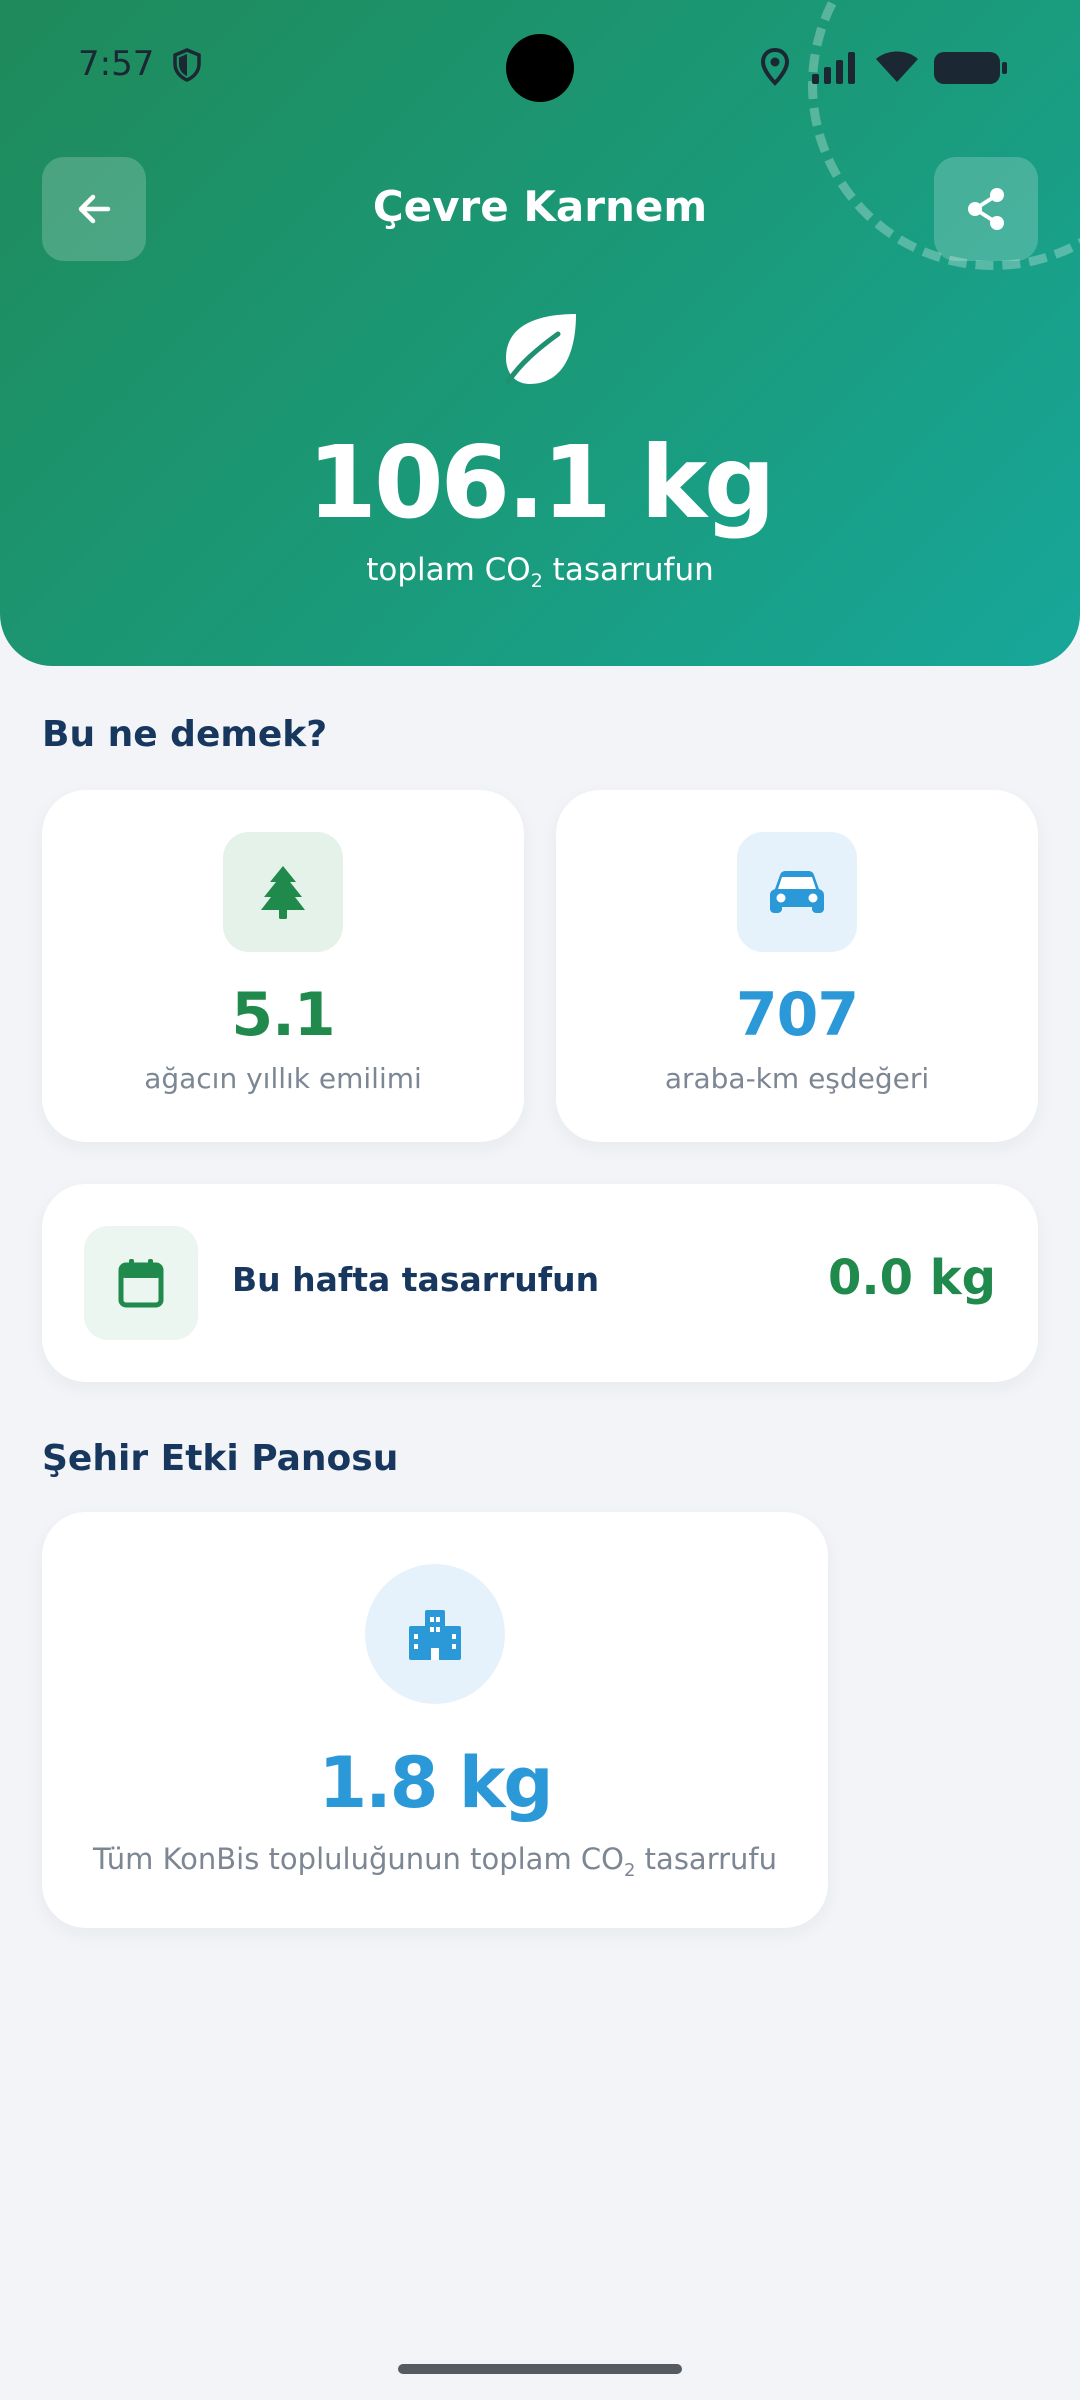 Image resolution: width=1080 pixels, height=2400 pixels. Describe the element at coordinates (220, 1458) in the screenshot. I see `section-title-city: Şehir Etki Panosu` at that location.